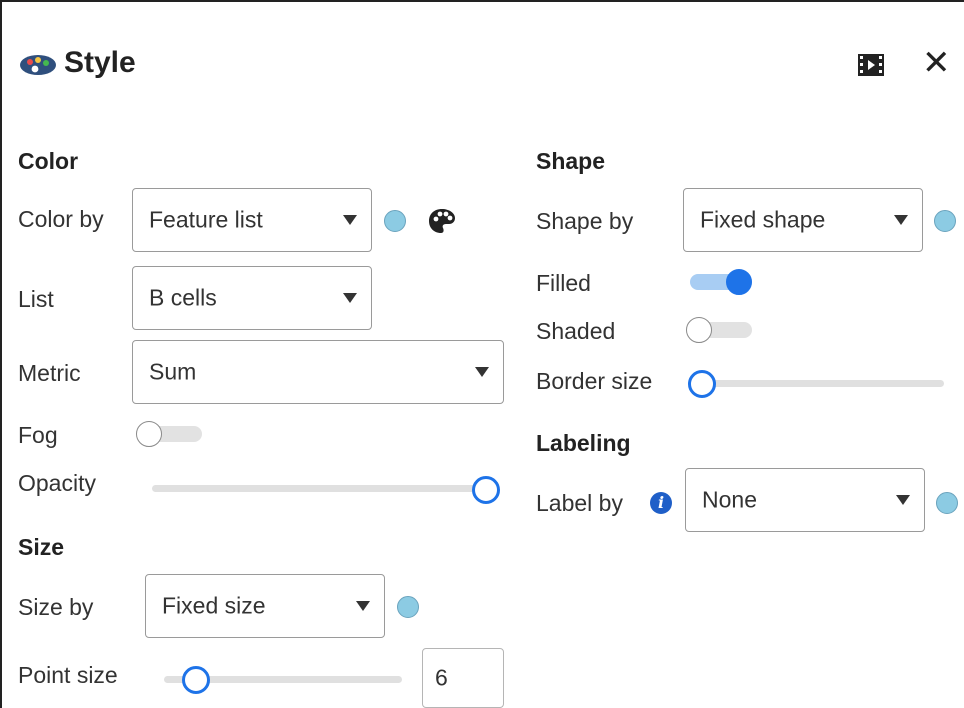 The width and height of the screenshot is (964, 708). Describe the element at coordinates (823, 383) in the screenshot. I see `border-size-slider-track` at that location.